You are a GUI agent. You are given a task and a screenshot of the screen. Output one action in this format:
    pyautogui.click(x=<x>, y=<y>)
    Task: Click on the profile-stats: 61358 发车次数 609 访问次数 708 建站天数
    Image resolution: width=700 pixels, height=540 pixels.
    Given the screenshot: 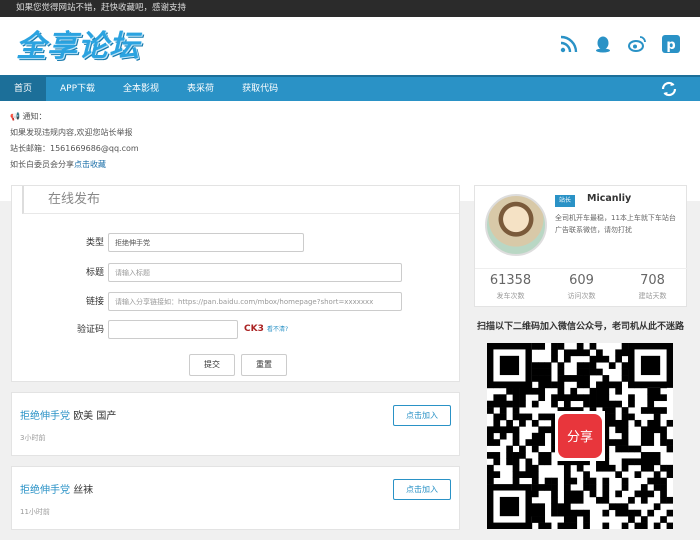 What is the action you would take?
    pyautogui.click(x=581, y=285)
    